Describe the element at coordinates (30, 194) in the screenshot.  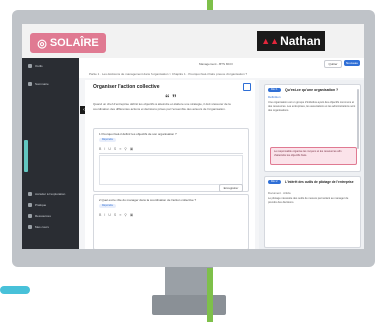
I see `compass-icon` at that location.